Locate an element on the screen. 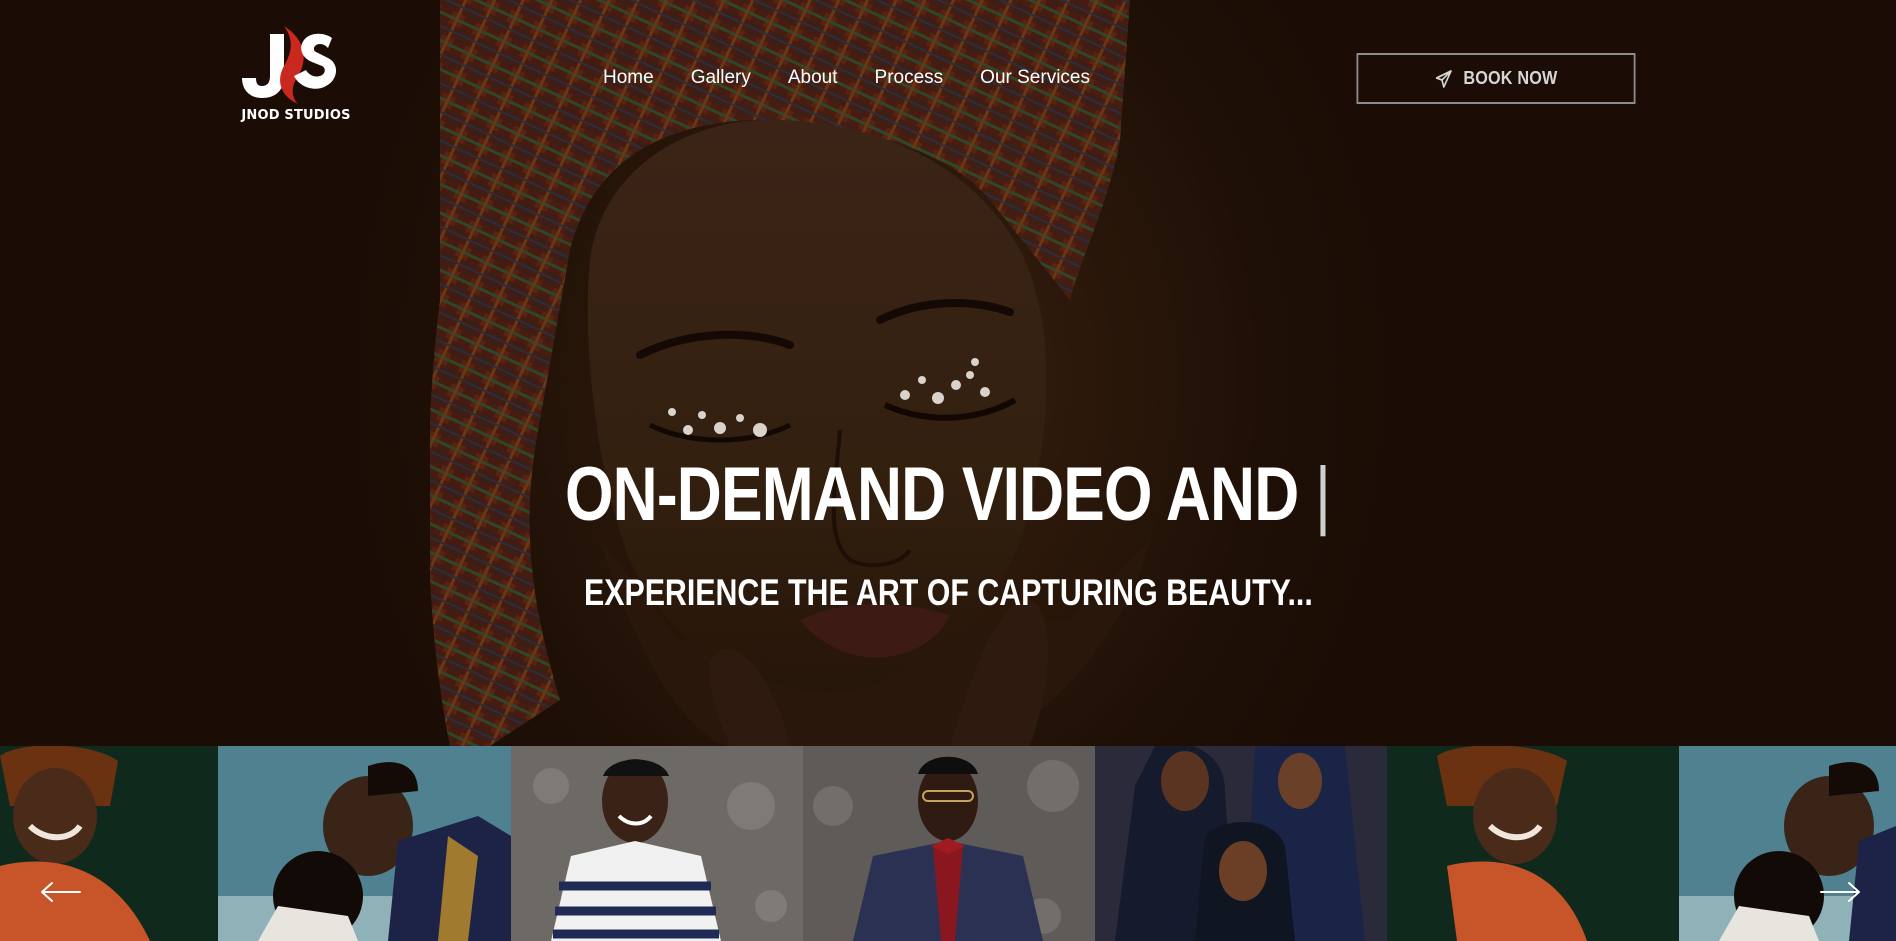  main-nav: Home Gallery About Process Our Services is located at coordinates (865, 78).